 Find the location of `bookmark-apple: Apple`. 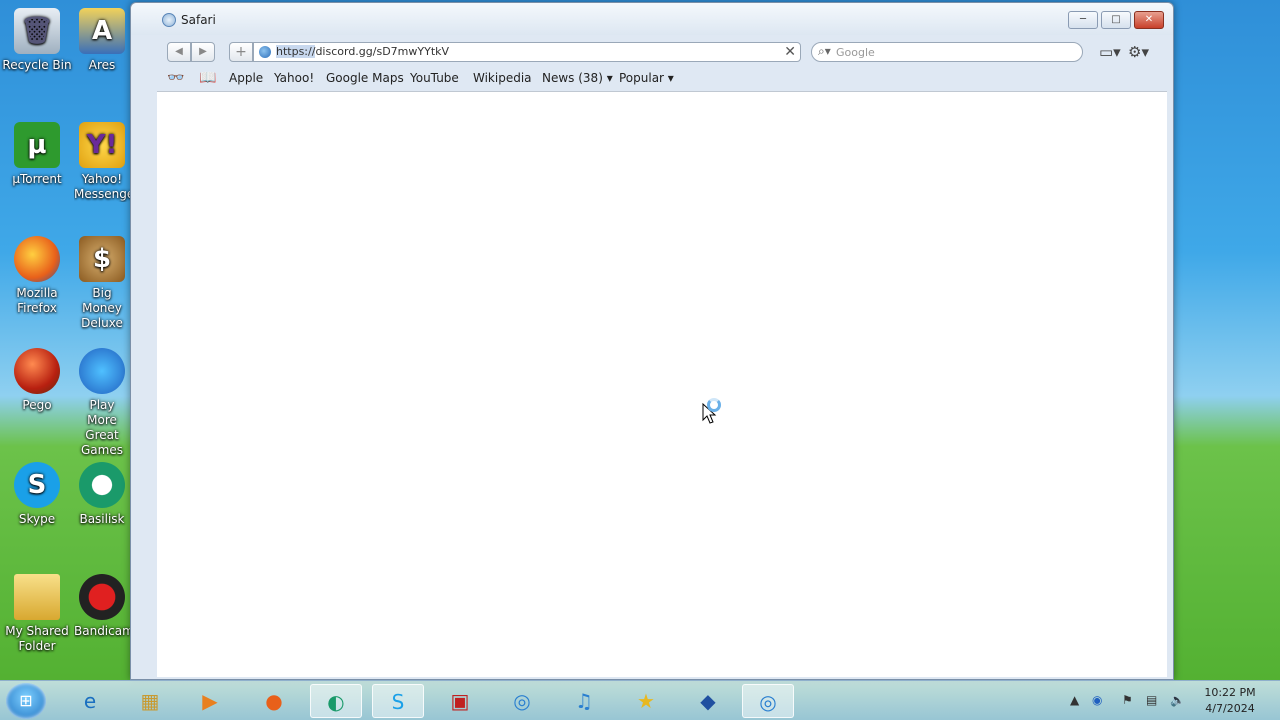

bookmark-apple: Apple is located at coordinates (246, 78).